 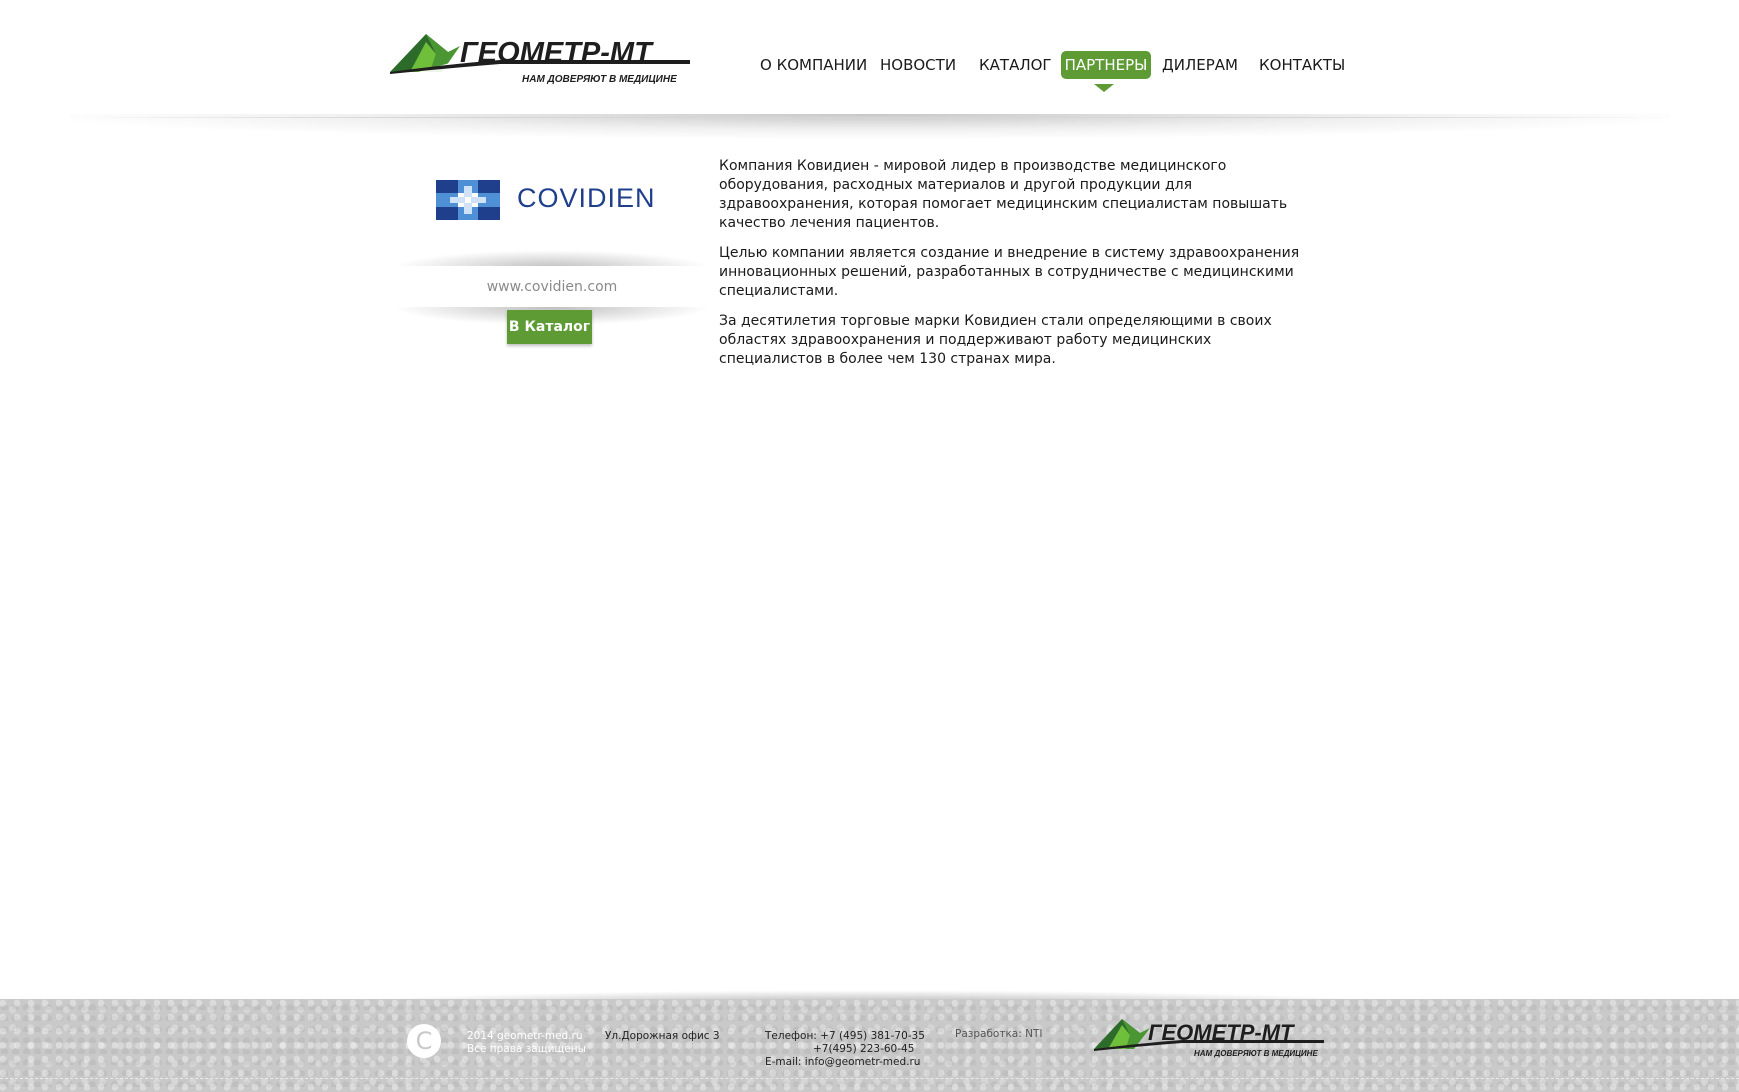 I want to click on partner-logo: COVIDIEN, so click(x=546, y=200).